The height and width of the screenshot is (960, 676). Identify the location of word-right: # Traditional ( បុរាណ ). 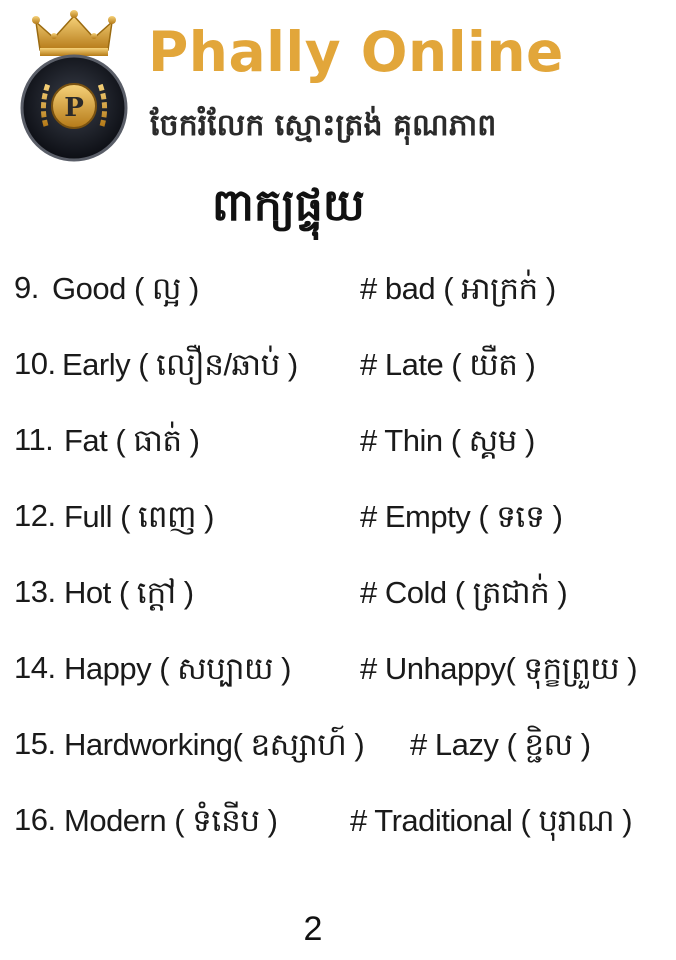
(491, 820).